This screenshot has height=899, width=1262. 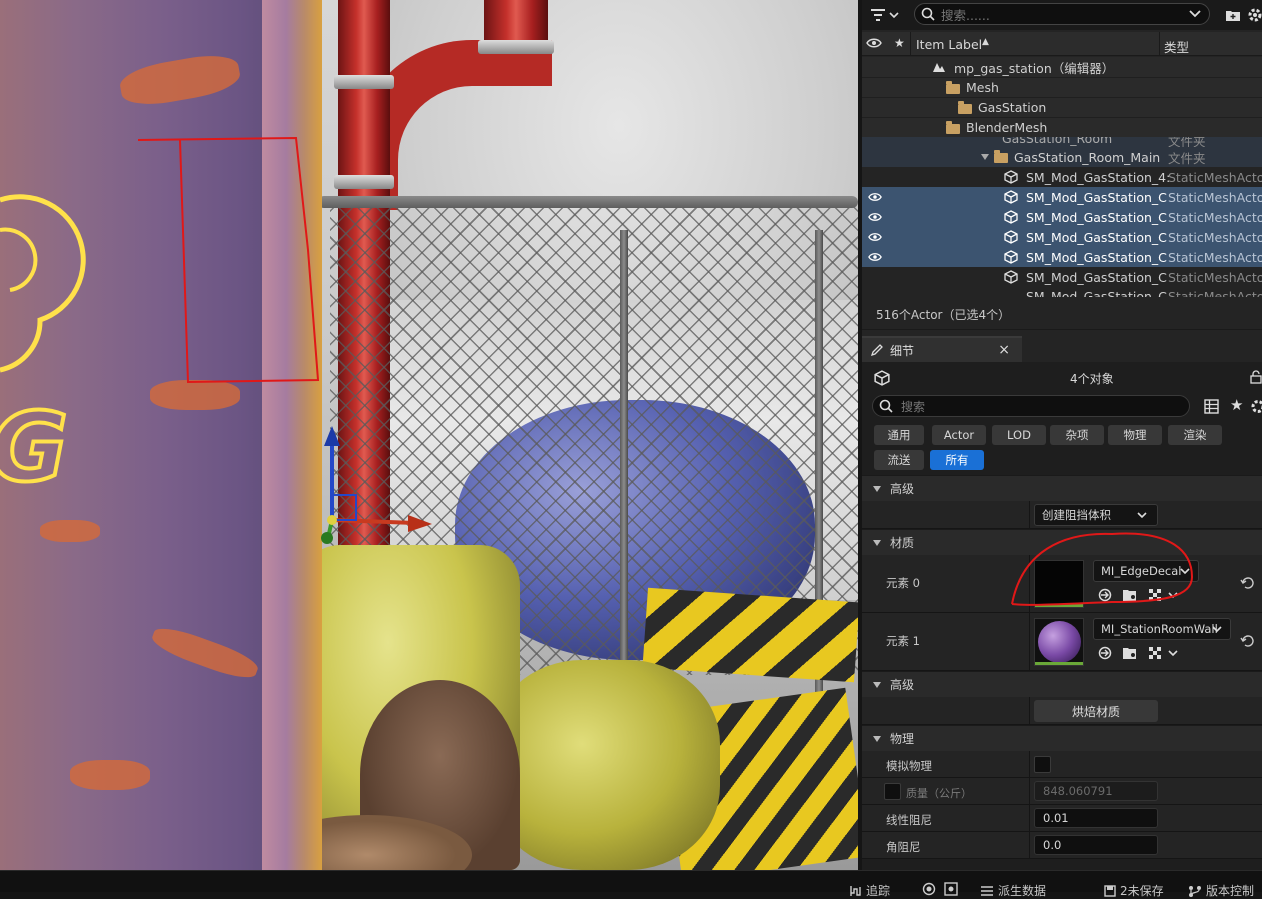 What do you see at coordinates (1096, 845) in the screenshot?
I see `angular-damping-field: 0.0` at bounding box center [1096, 845].